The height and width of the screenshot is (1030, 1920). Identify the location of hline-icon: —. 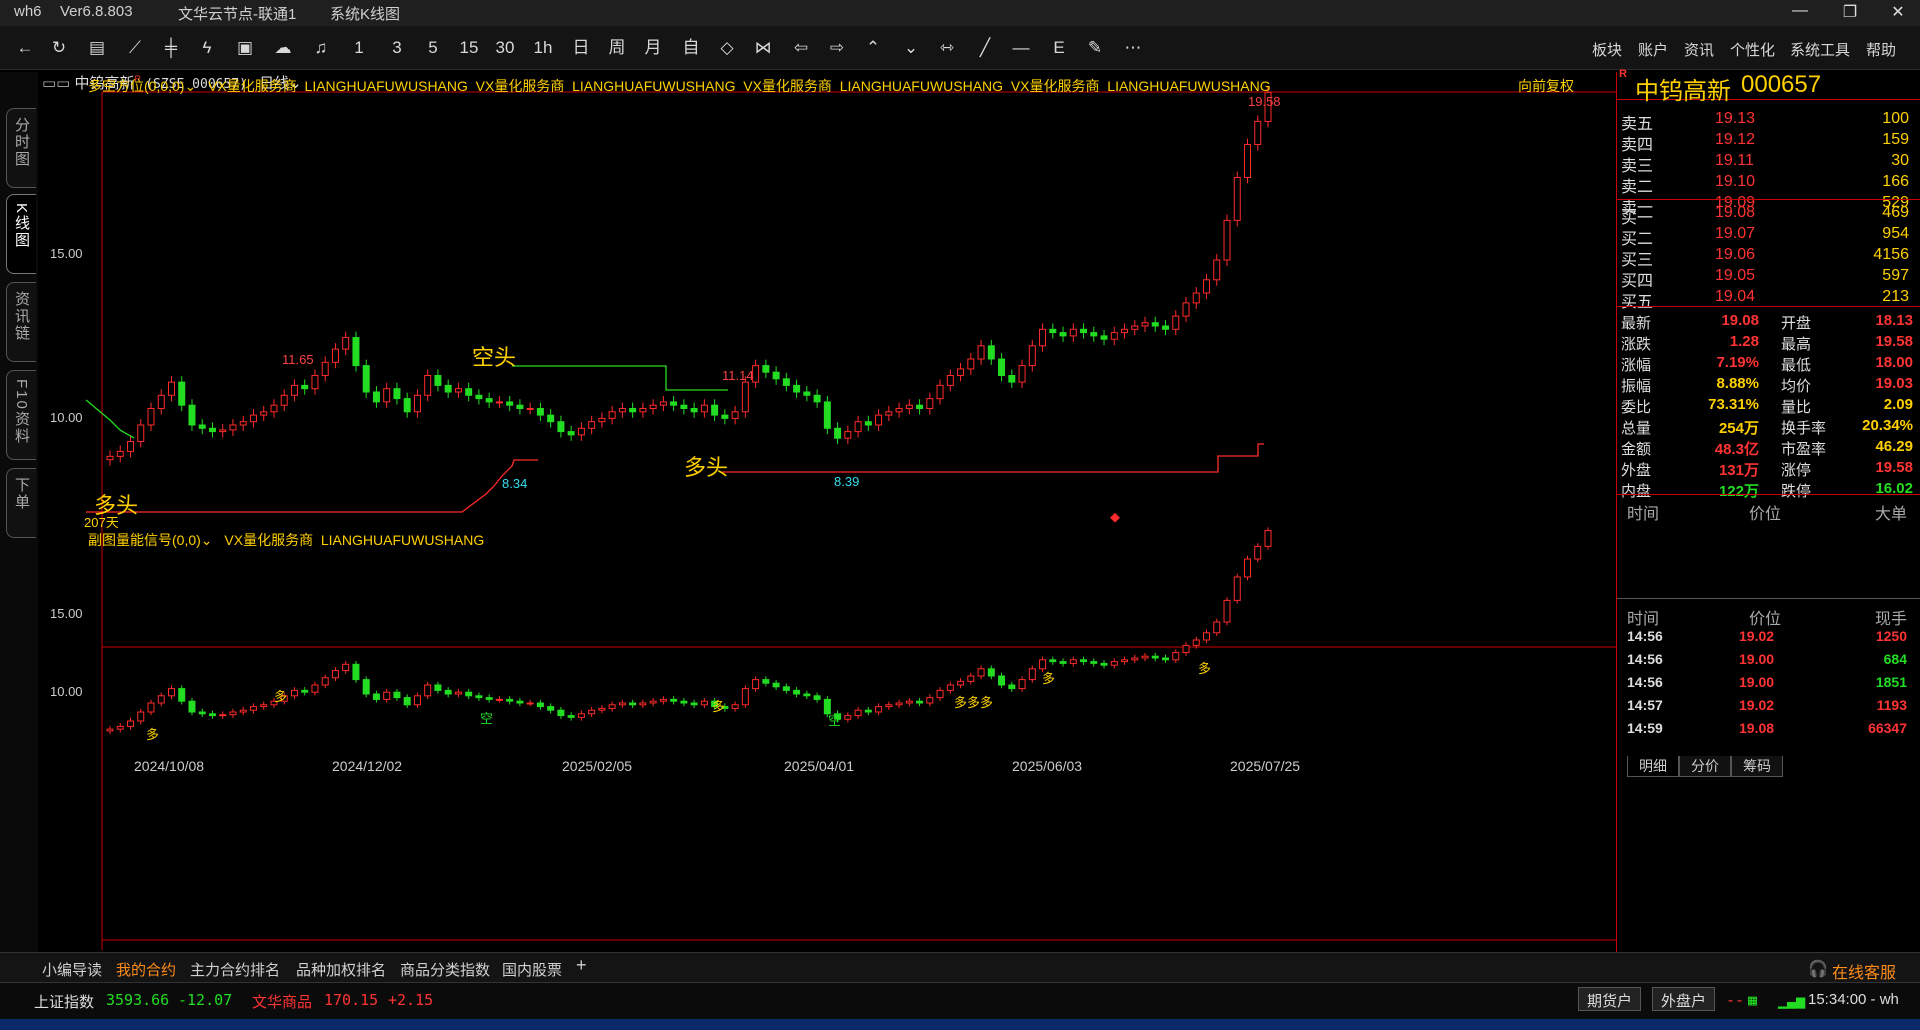
(1021, 48).